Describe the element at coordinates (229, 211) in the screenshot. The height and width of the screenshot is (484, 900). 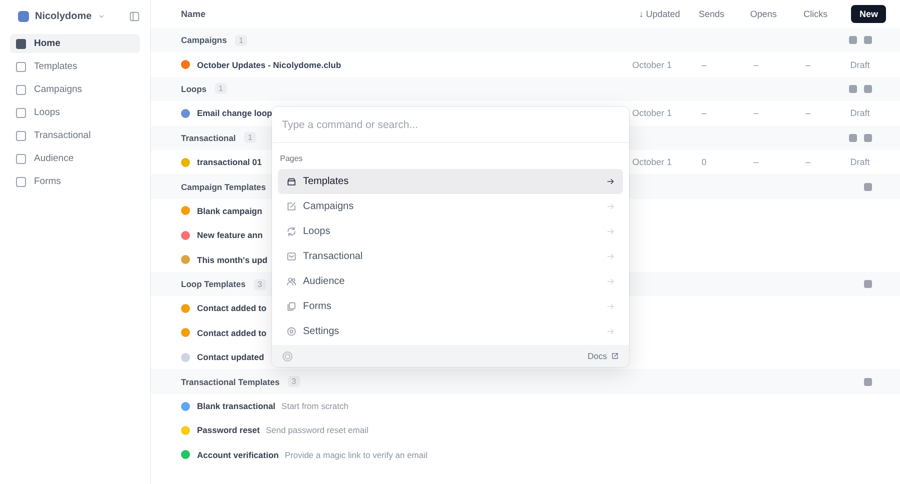
I see `item-name: Blank campaign` at that location.